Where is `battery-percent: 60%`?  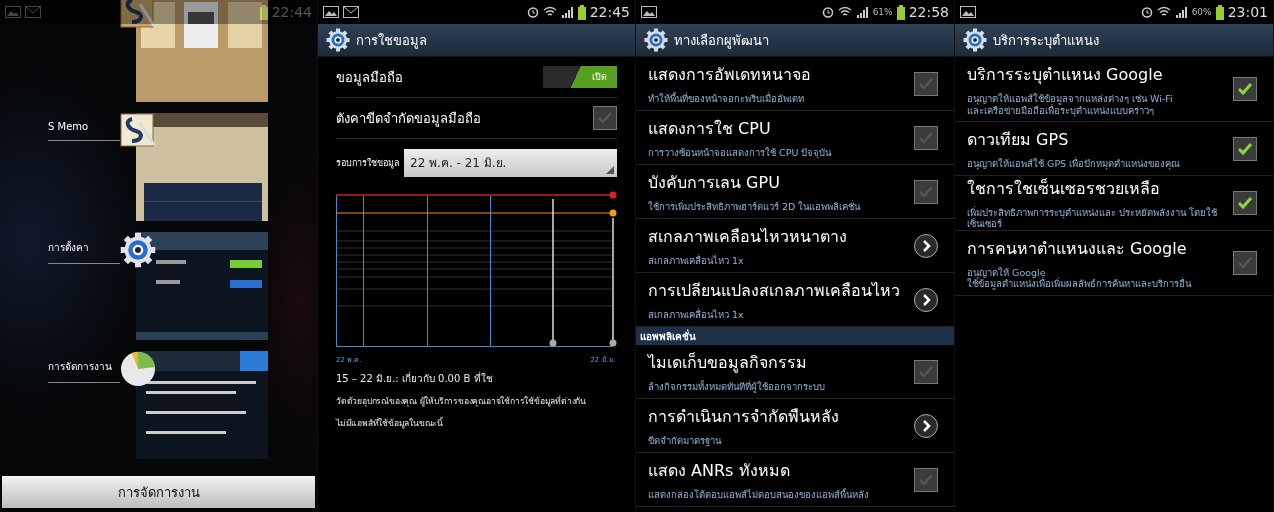
battery-percent: 60% is located at coordinates (1201, 12).